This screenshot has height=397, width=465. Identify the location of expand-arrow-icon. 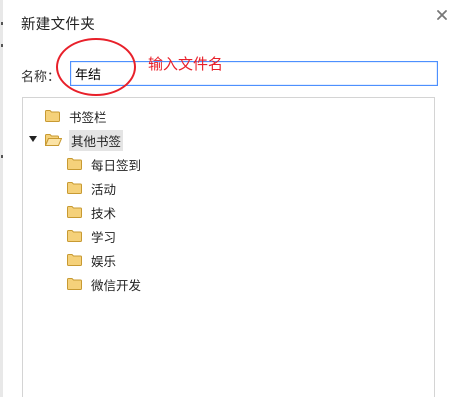
(33, 139).